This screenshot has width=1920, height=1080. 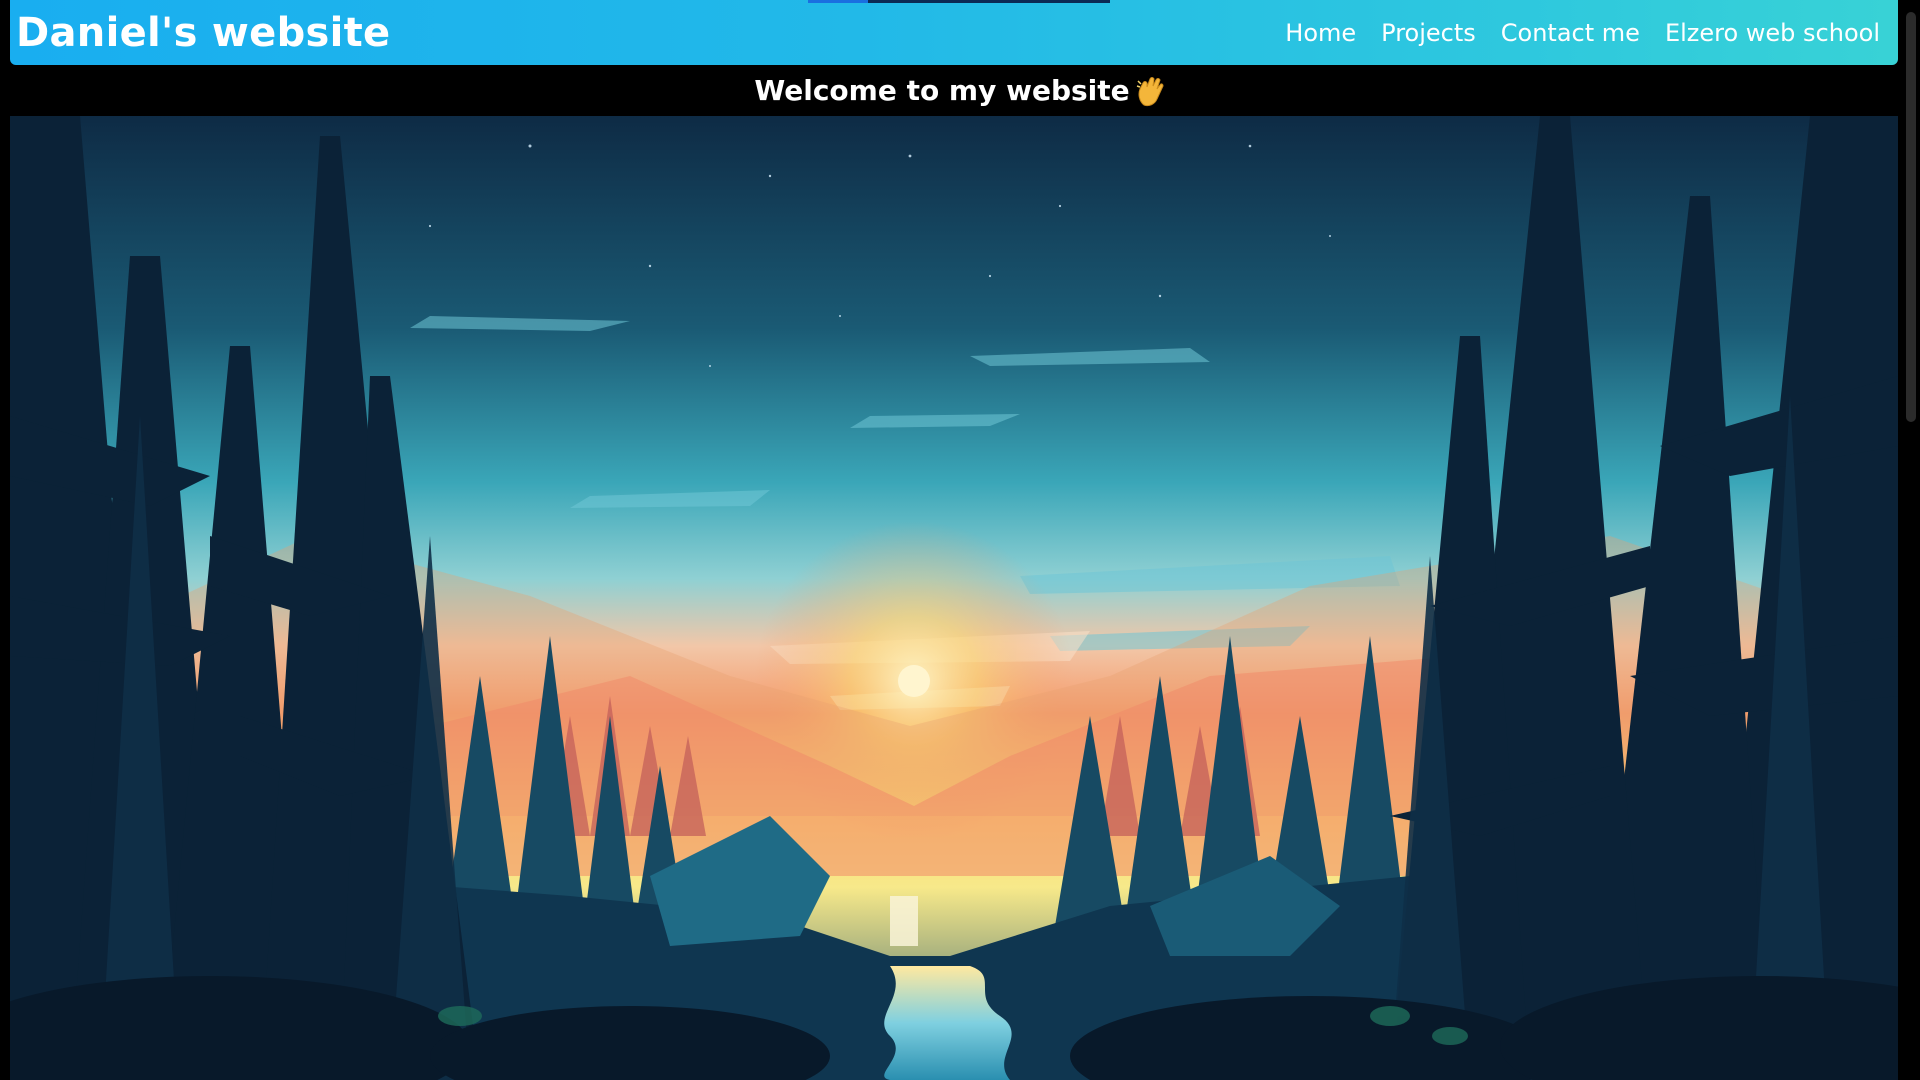 What do you see at coordinates (942, 90) in the screenshot?
I see `welcome-text: Welcome to my website` at bounding box center [942, 90].